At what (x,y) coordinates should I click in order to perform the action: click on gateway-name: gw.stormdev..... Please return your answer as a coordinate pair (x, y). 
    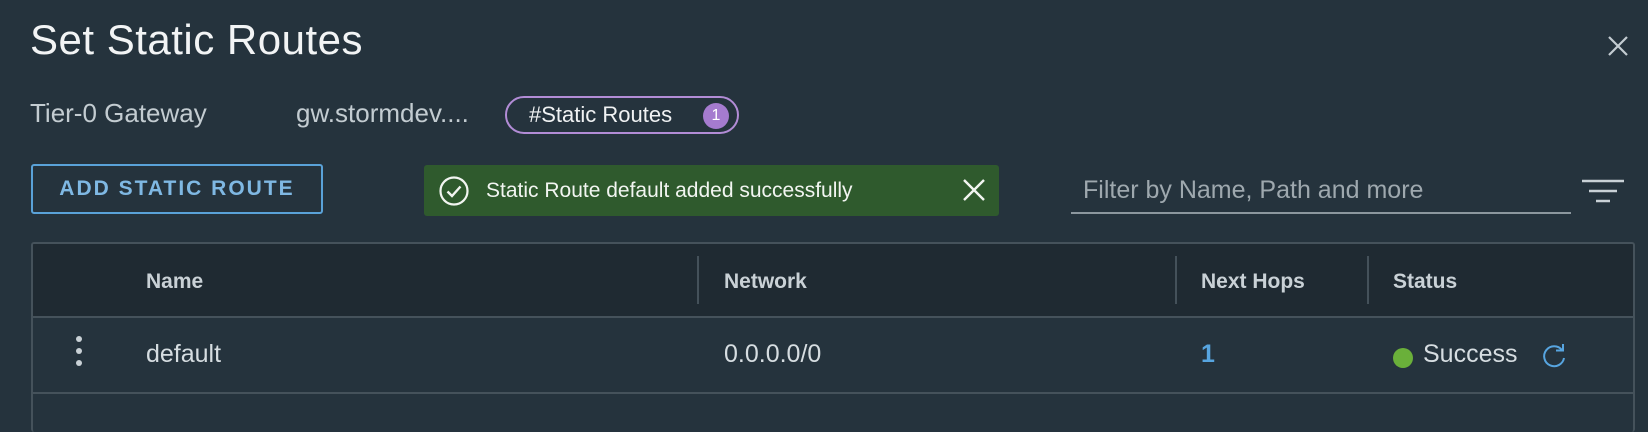
    Looking at the image, I should click on (382, 113).